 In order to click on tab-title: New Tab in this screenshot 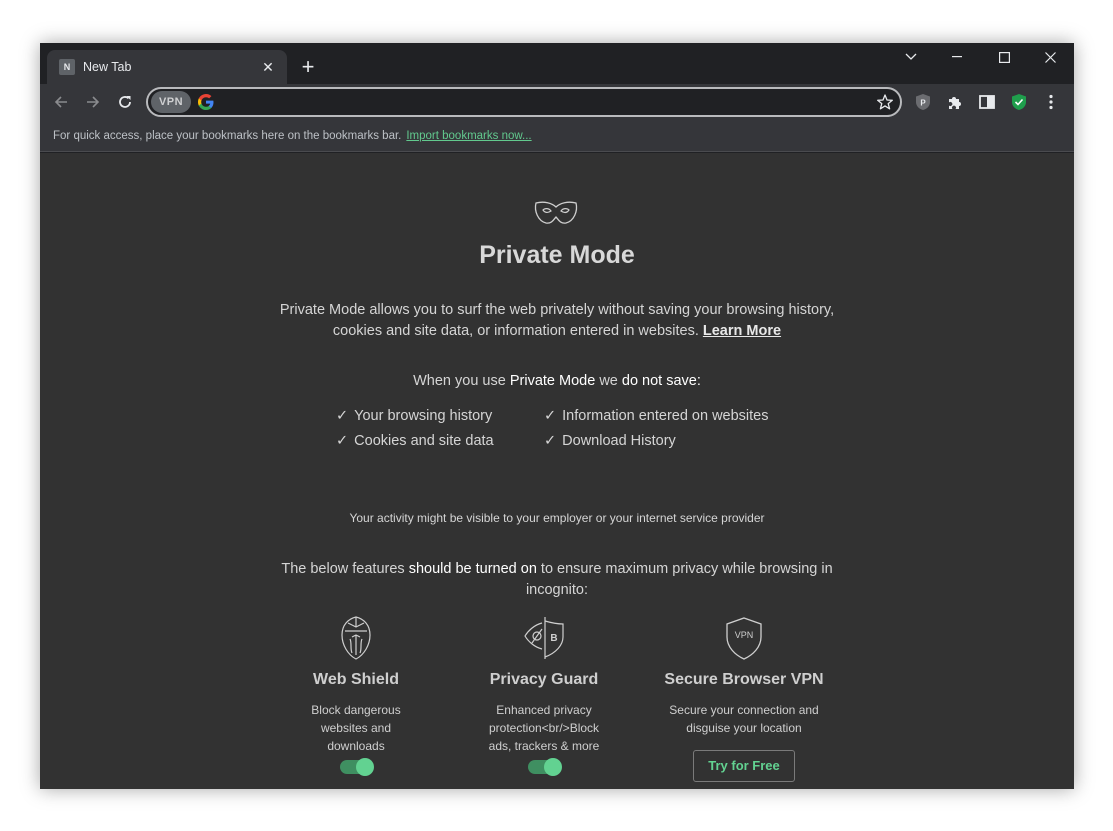, I will do `click(107, 67)`.